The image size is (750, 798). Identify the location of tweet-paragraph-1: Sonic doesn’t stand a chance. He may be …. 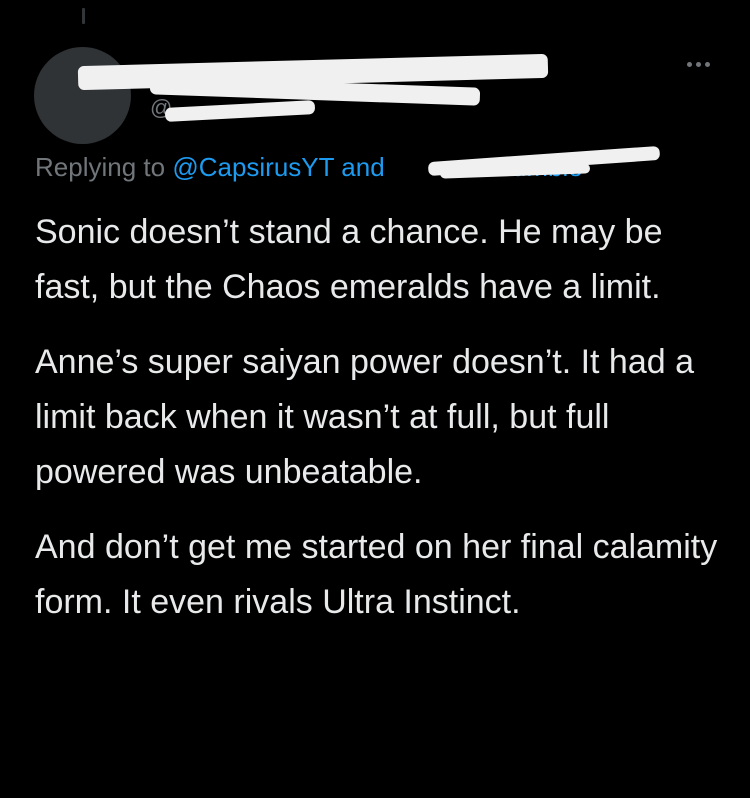
(349, 259).